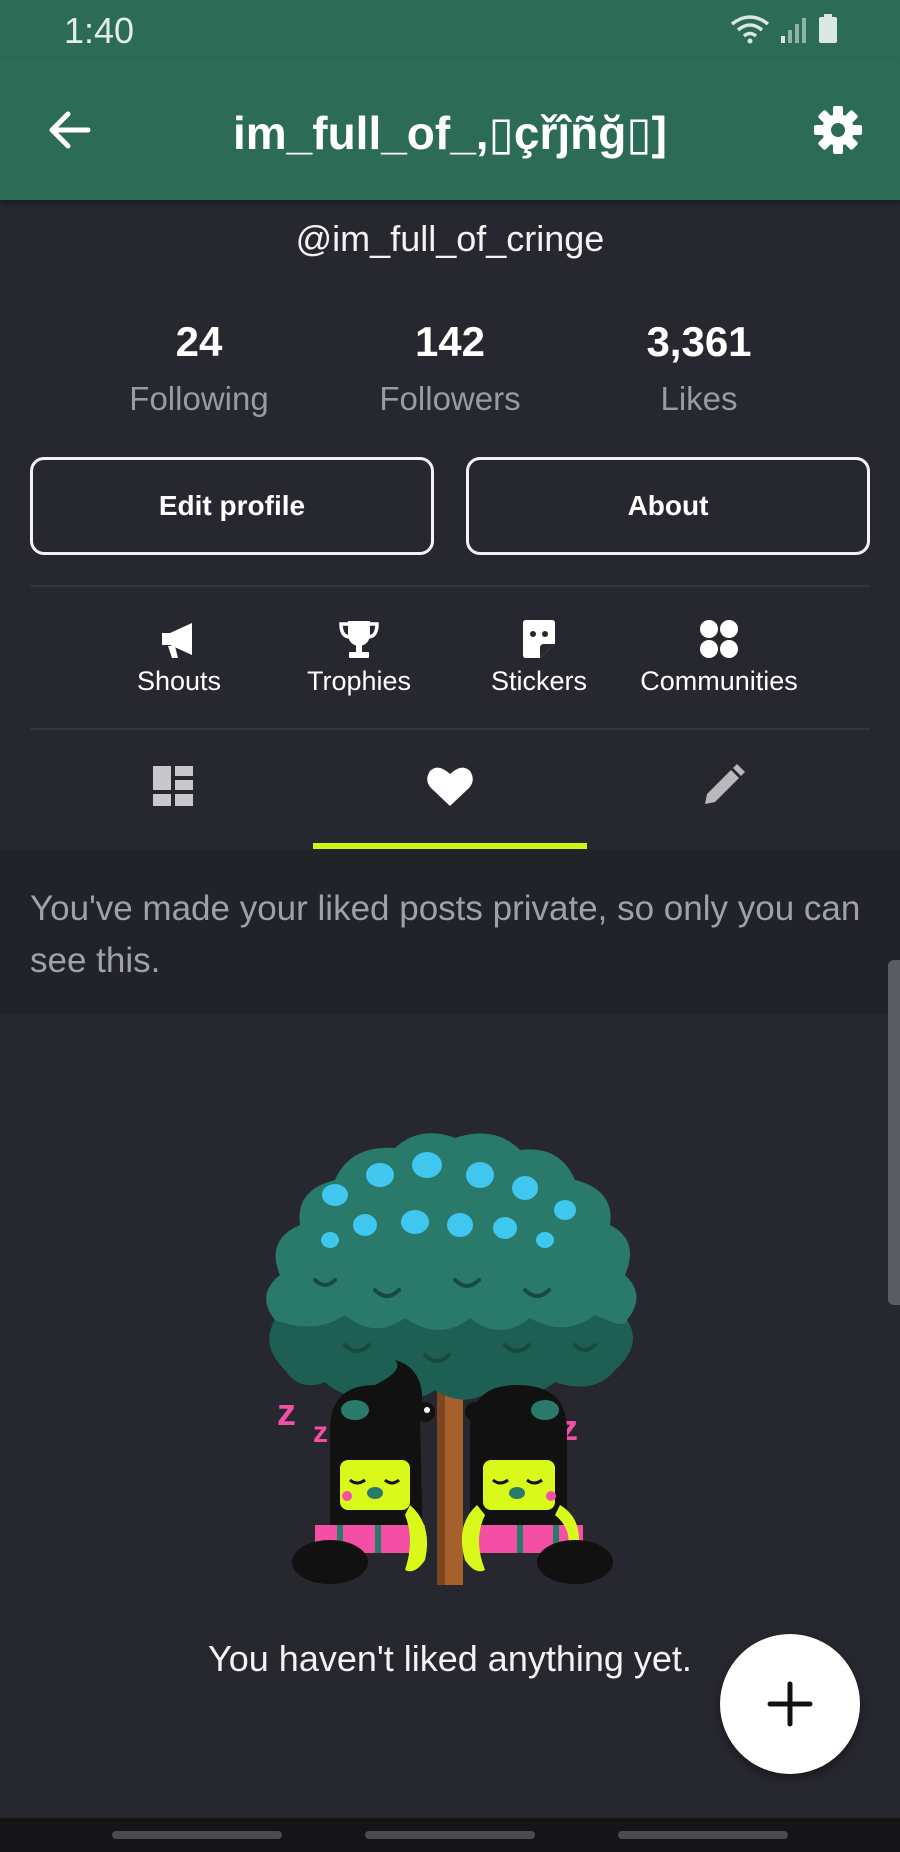  What do you see at coordinates (699, 368) in the screenshot?
I see `stat-likes: 3,361 Likes` at bounding box center [699, 368].